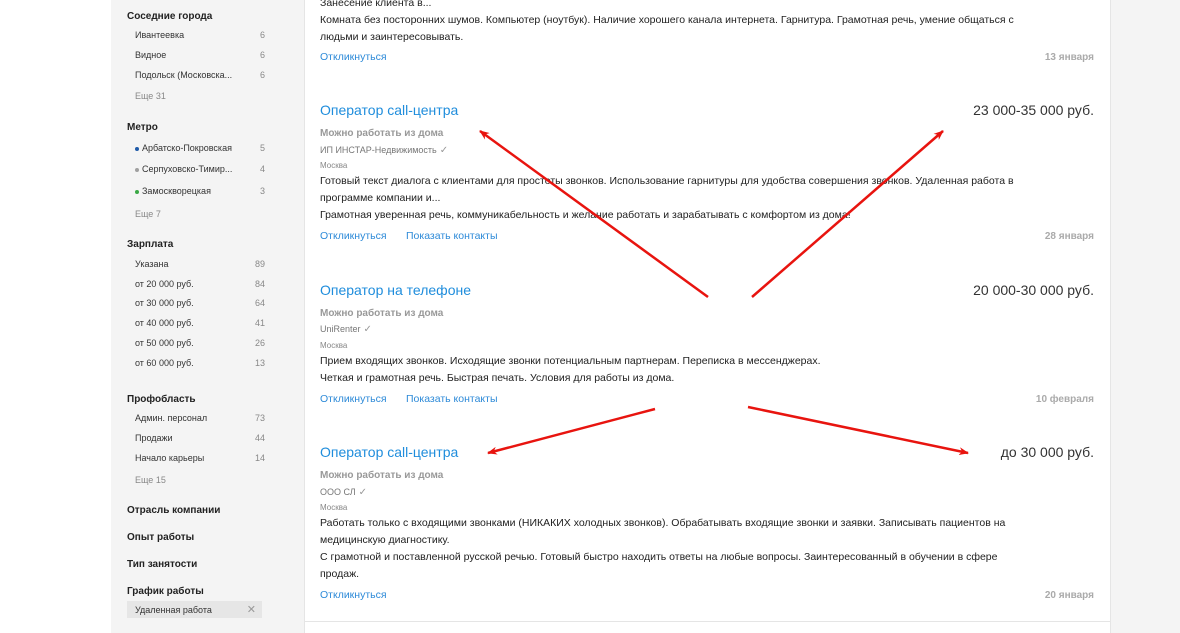  Describe the element at coordinates (1033, 290) in the screenshot. I see `vacancy-salary: 20 000-30 000 руб.` at that location.